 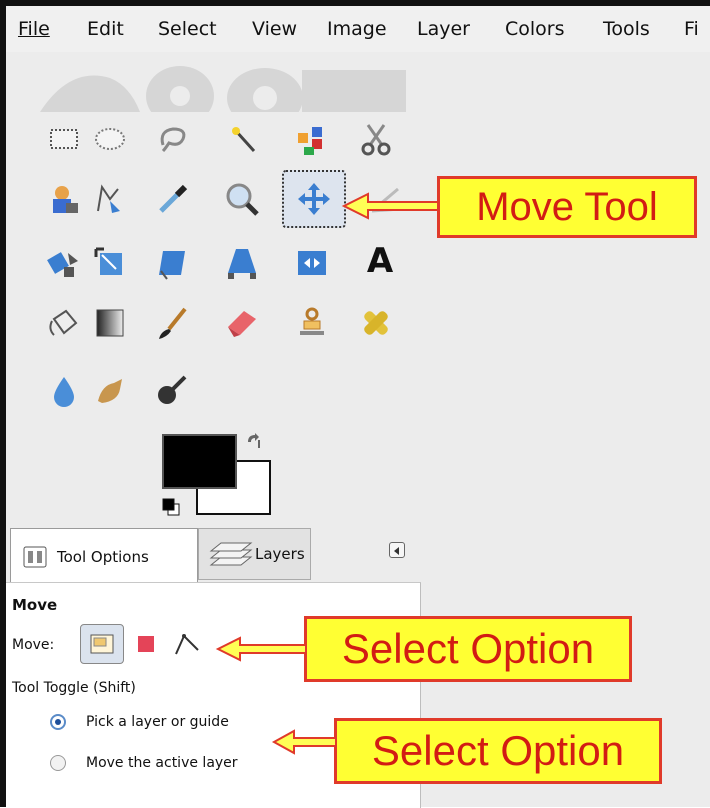 I want to click on tool-toggle-label: Tool Toggle (Shift), so click(x=74, y=688).